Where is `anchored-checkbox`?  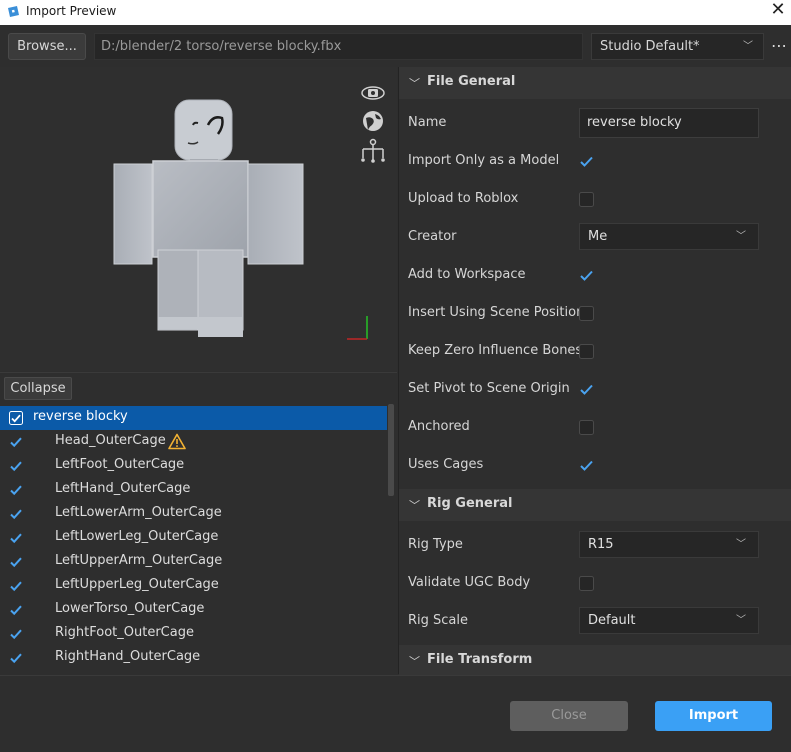
anchored-checkbox is located at coordinates (586, 427).